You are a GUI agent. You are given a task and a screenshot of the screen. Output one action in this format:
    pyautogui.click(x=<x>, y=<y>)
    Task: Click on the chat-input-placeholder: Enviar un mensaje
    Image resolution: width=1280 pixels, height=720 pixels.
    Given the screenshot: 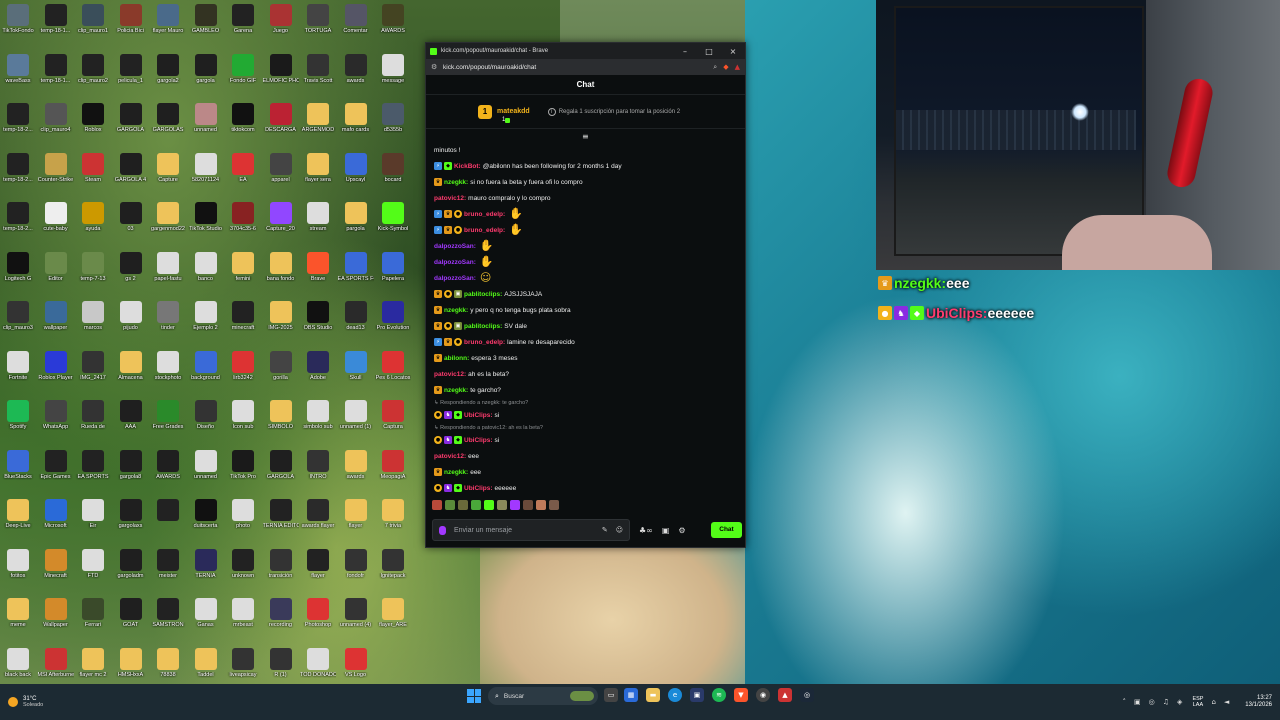 What is the action you would take?
    pyautogui.click(x=524, y=530)
    